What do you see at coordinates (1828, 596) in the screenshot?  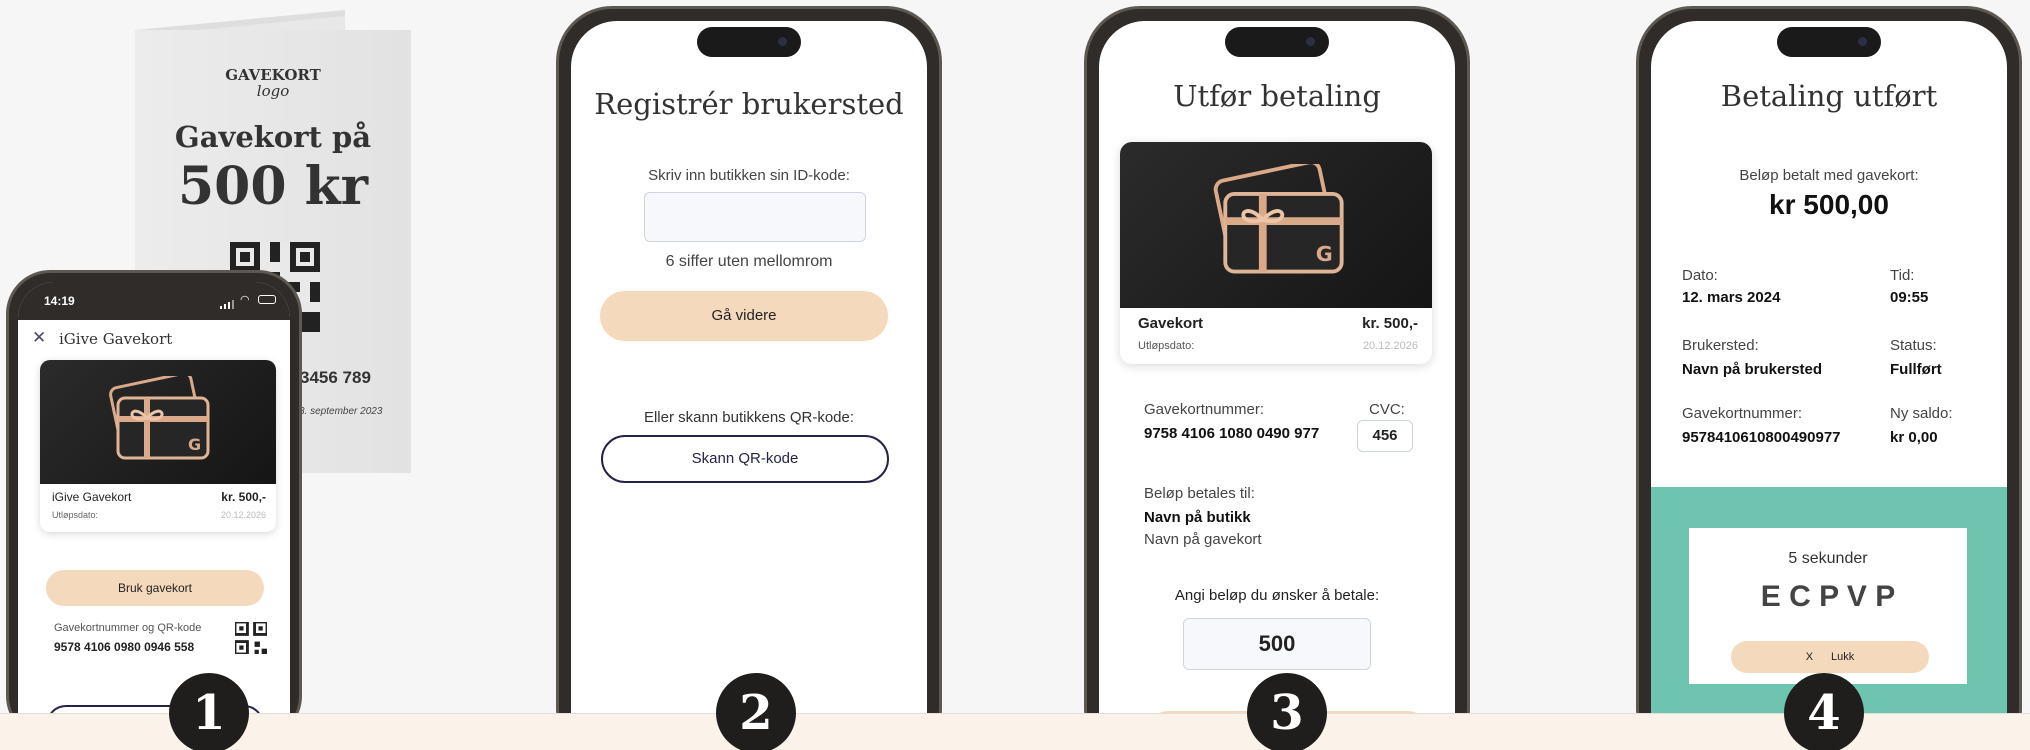 I see `confirmation-code: E C P V P` at bounding box center [1828, 596].